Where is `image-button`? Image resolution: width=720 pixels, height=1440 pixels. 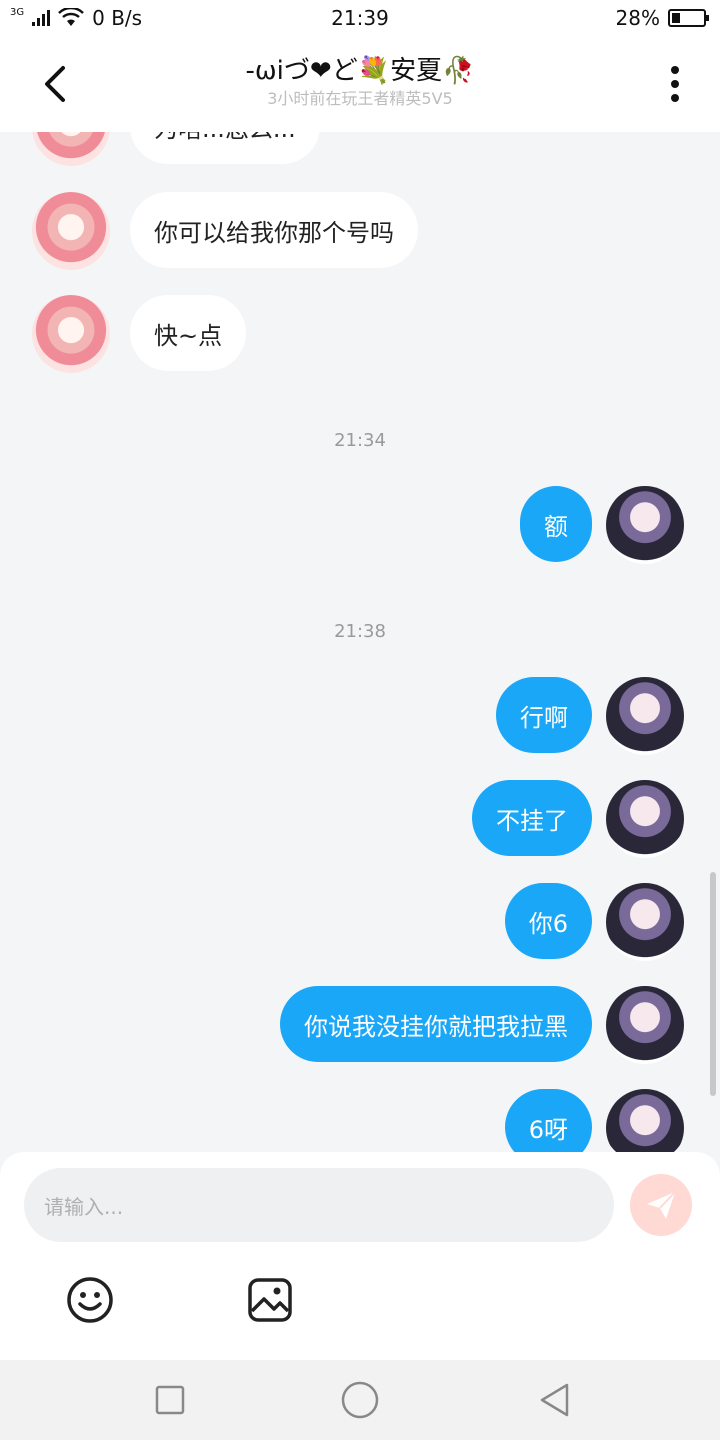 image-button is located at coordinates (270, 1300).